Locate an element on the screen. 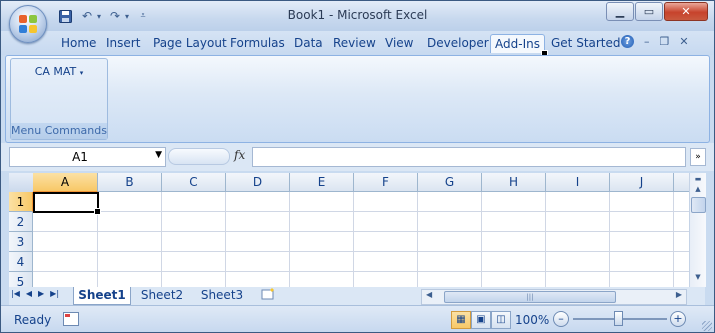 Image resolution: width=715 pixels, height=333 pixels. column-header-h: H is located at coordinates (514, 182).